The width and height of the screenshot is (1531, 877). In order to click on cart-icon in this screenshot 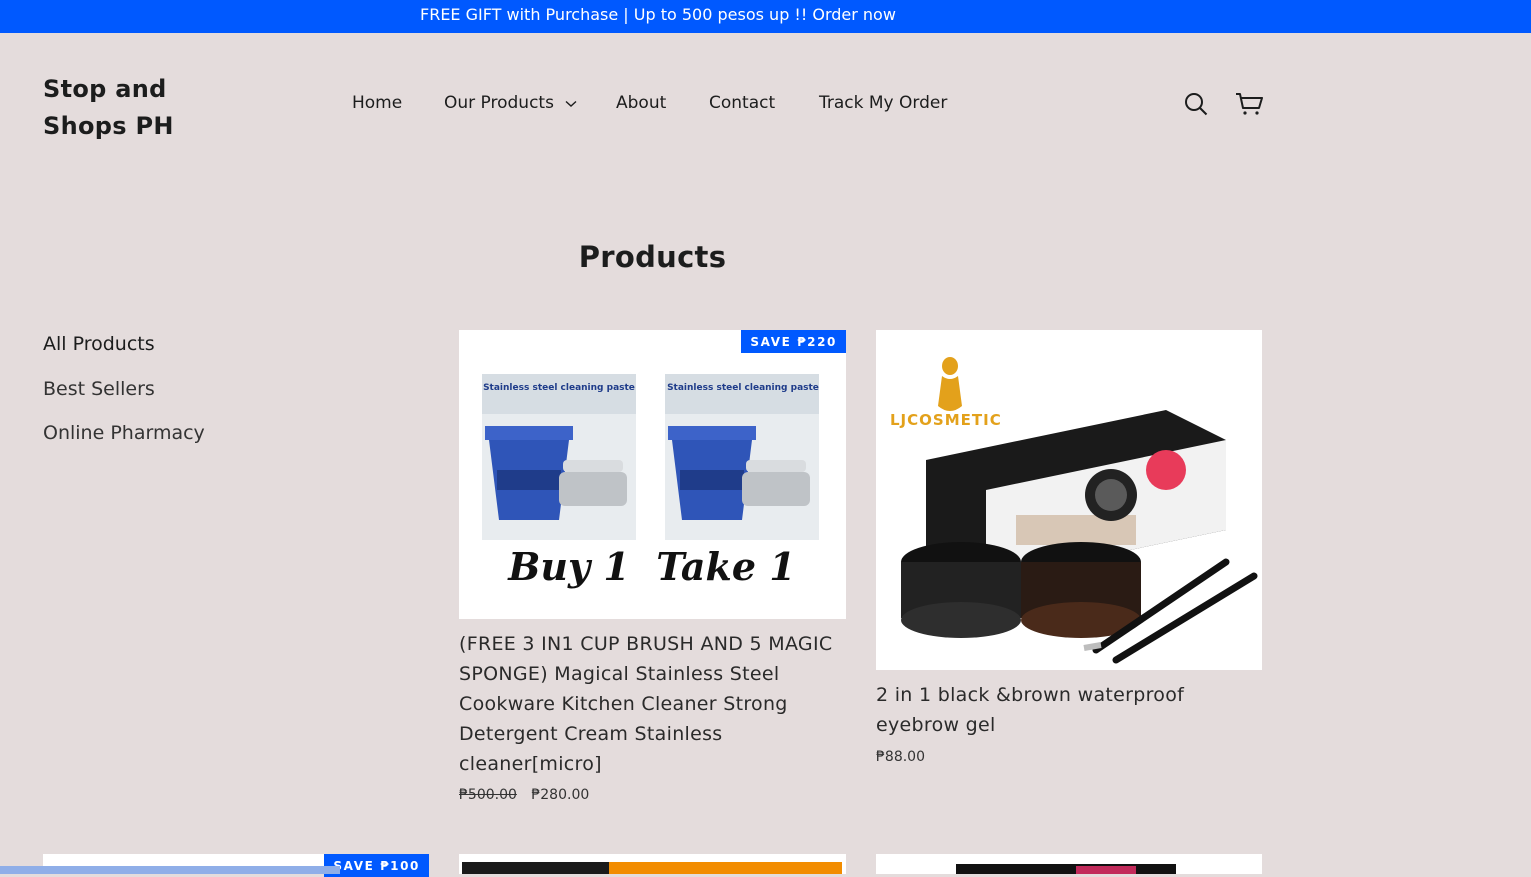, I will do `click(1249, 106)`.